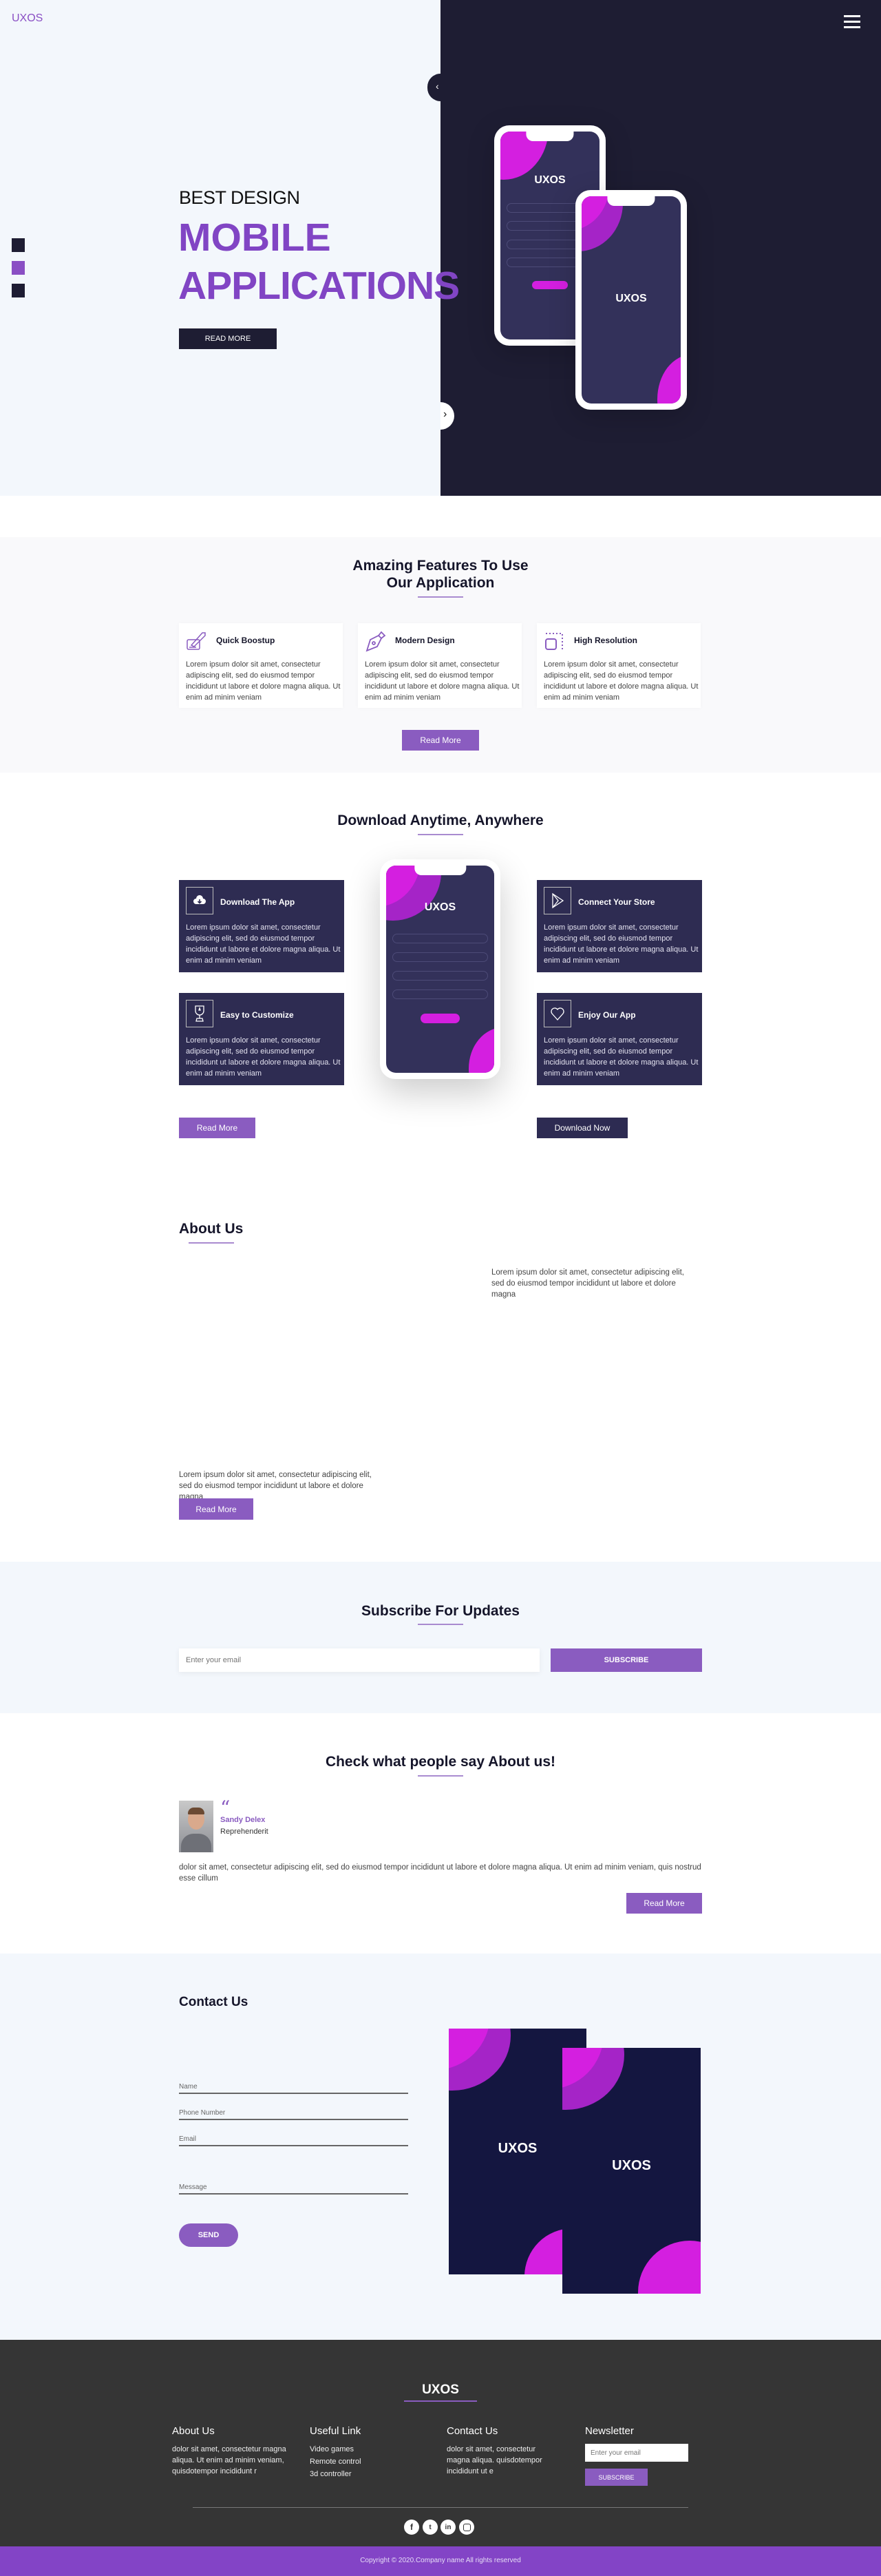  Describe the element at coordinates (244, 1832) in the screenshot. I see `testimonial-role: Reprehenderit` at that location.